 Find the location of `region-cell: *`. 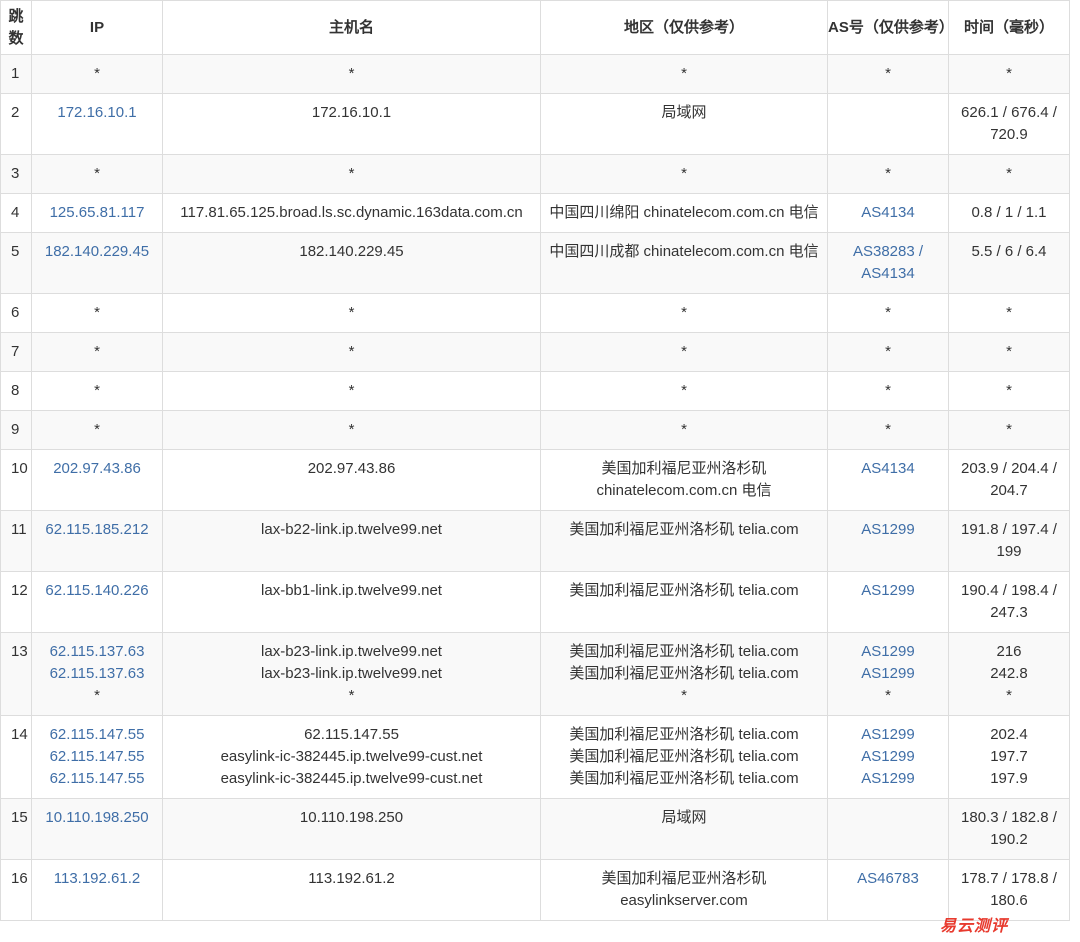

region-cell: * is located at coordinates (684, 352).